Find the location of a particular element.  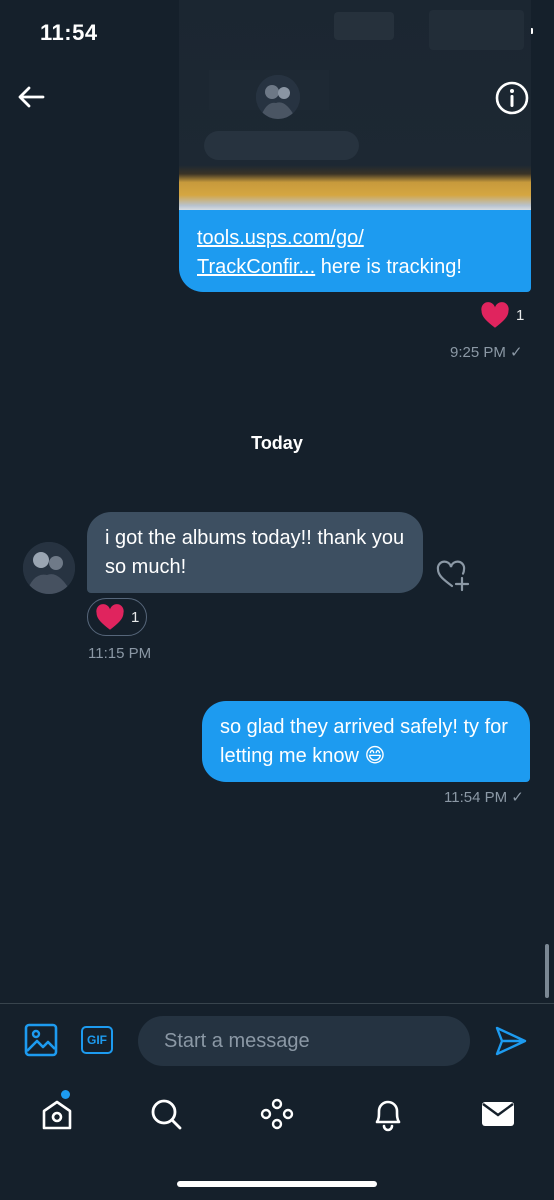

tab-notifications is located at coordinates (388, 1114).